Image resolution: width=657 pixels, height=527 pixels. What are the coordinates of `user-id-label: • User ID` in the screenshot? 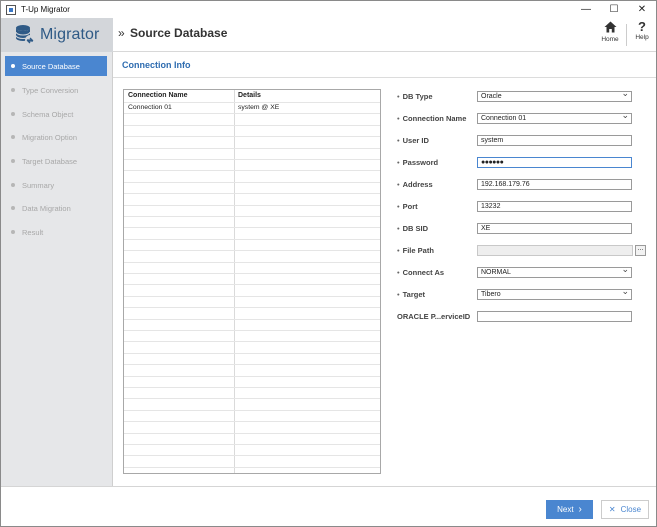 It's located at (413, 140).